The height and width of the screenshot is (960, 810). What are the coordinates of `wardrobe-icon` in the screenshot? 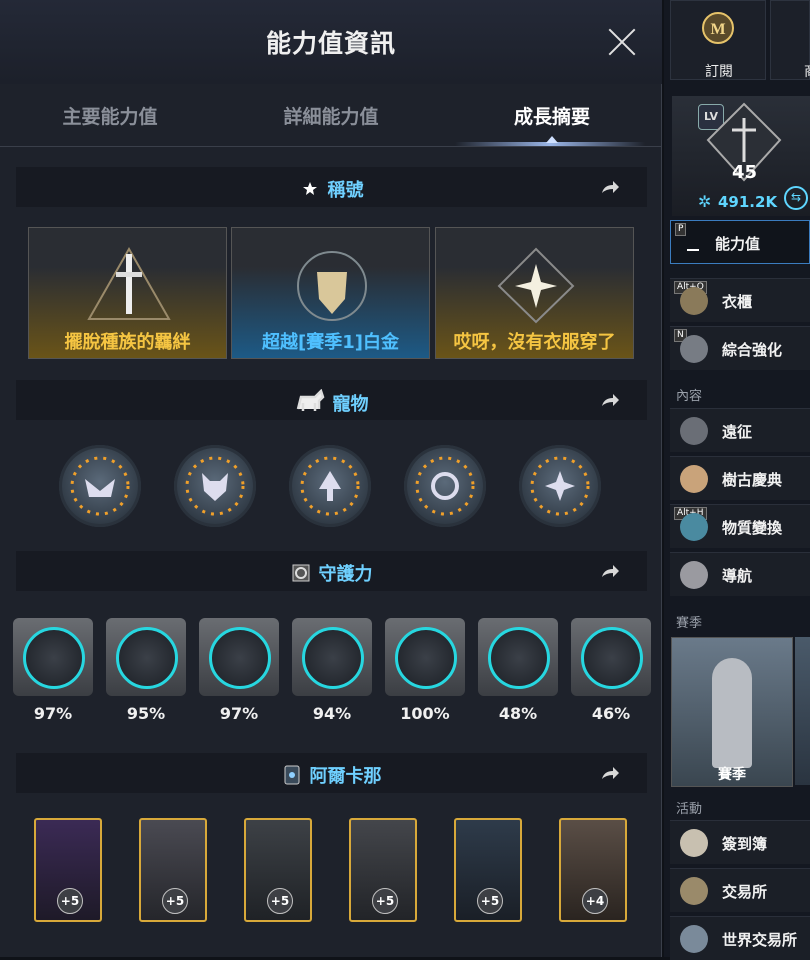 It's located at (694, 301).